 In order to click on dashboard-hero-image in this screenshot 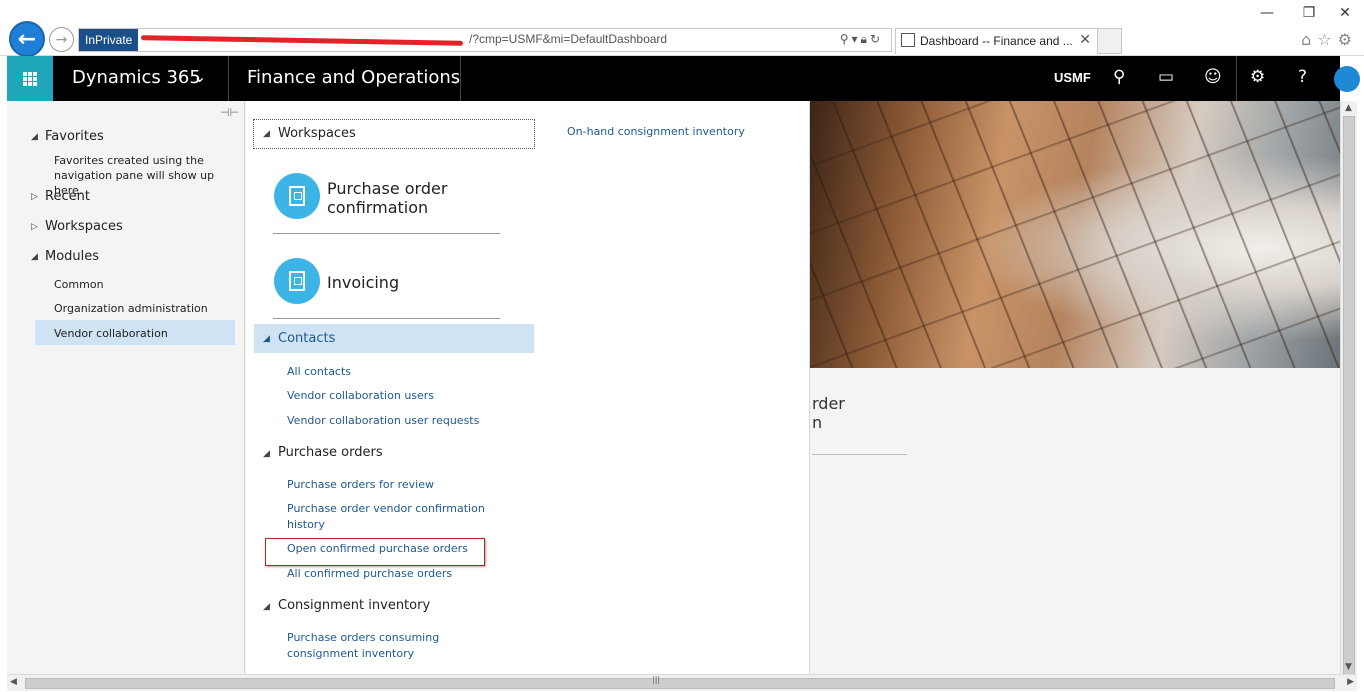, I will do `click(1075, 234)`.